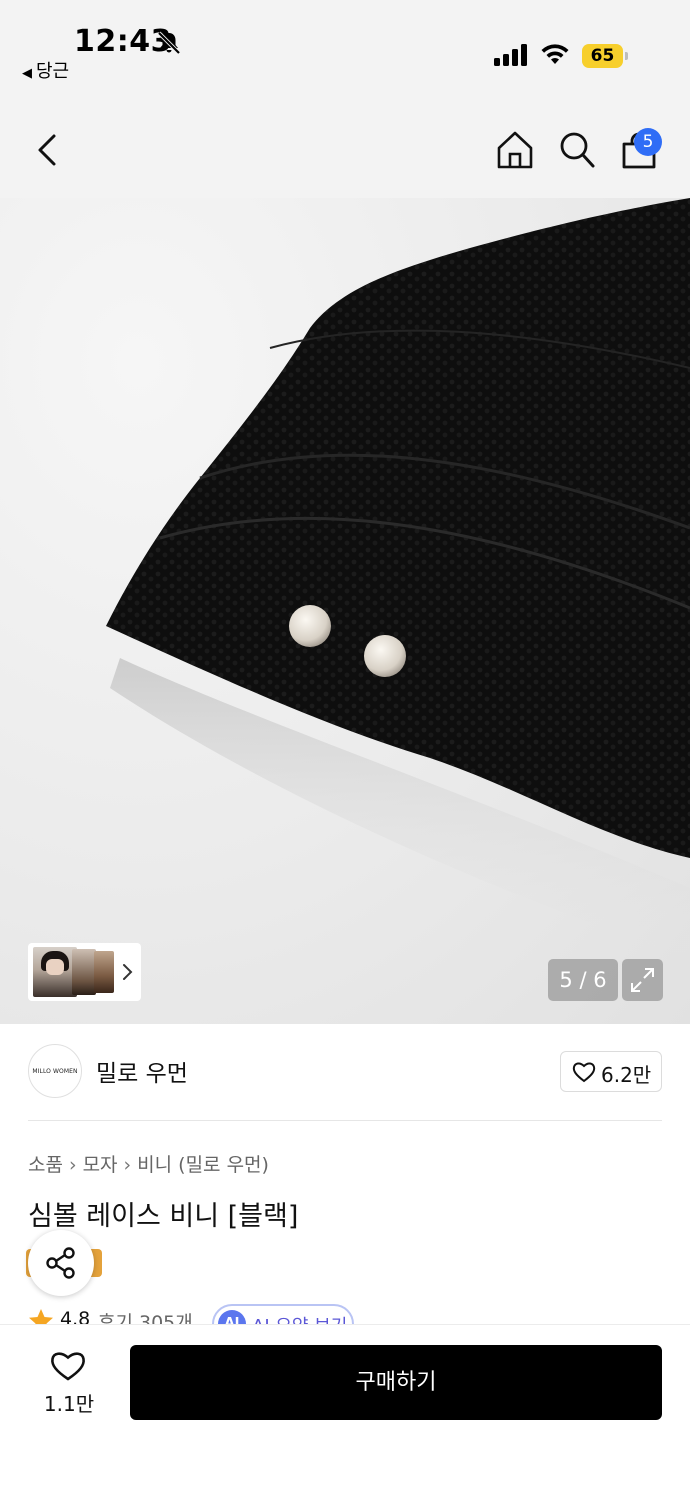 This screenshot has width=690, height=1500. Describe the element at coordinates (602, 56) in the screenshot. I see `battery-level: 65` at that location.